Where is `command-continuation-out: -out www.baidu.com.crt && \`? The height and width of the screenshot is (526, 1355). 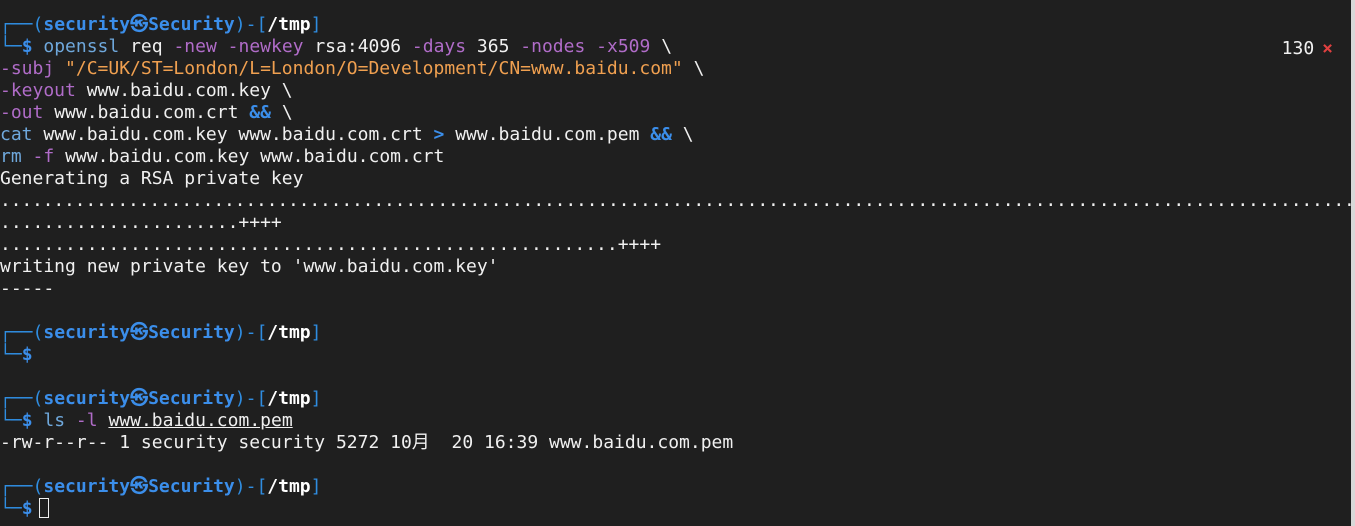 command-continuation-out: -out www.baidu.com.crt && \ is located at coordinates (146, 112).